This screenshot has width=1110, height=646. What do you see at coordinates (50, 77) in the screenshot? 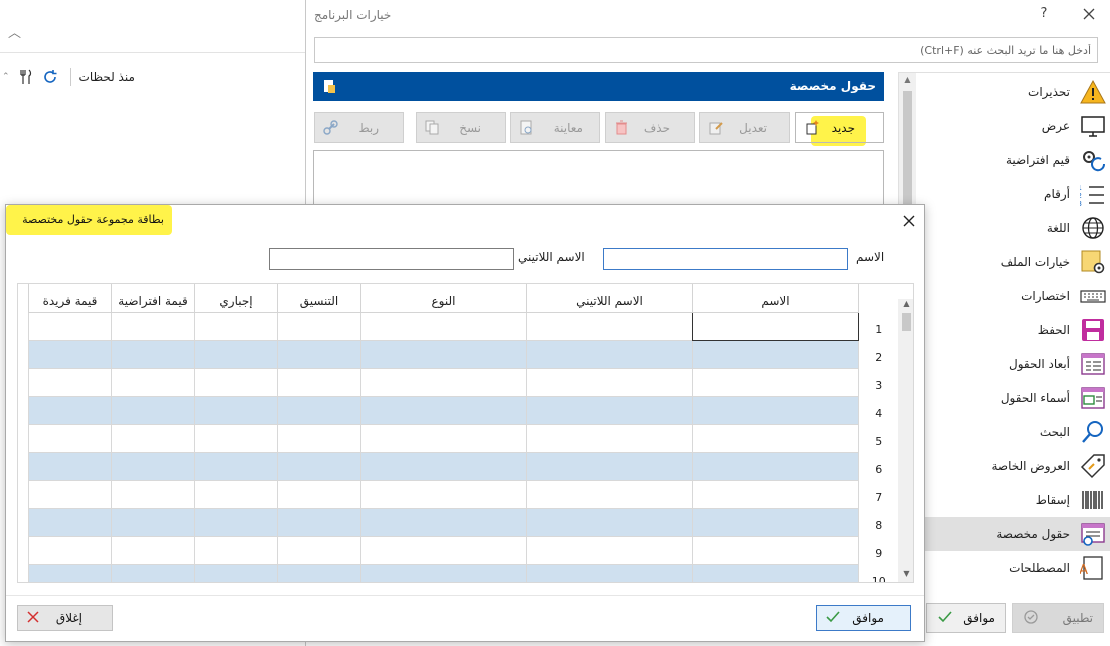
I see `refresh-icon` at bounding box center [50, 77].